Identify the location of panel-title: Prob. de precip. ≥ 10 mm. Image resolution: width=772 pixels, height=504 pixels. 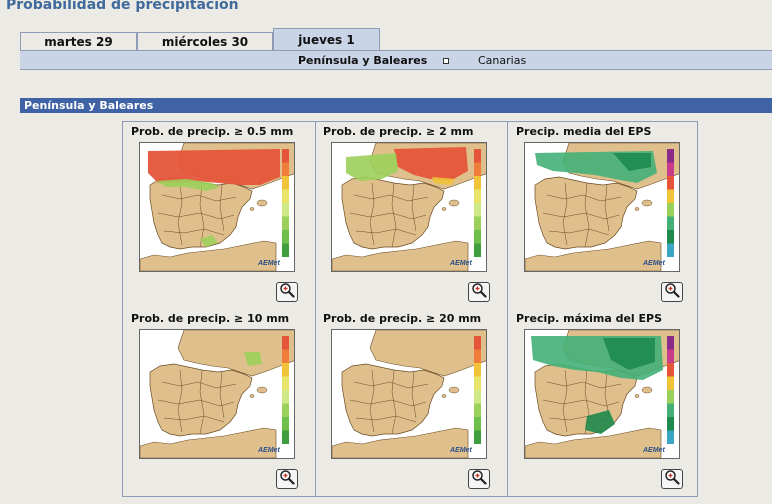
(210, 318).